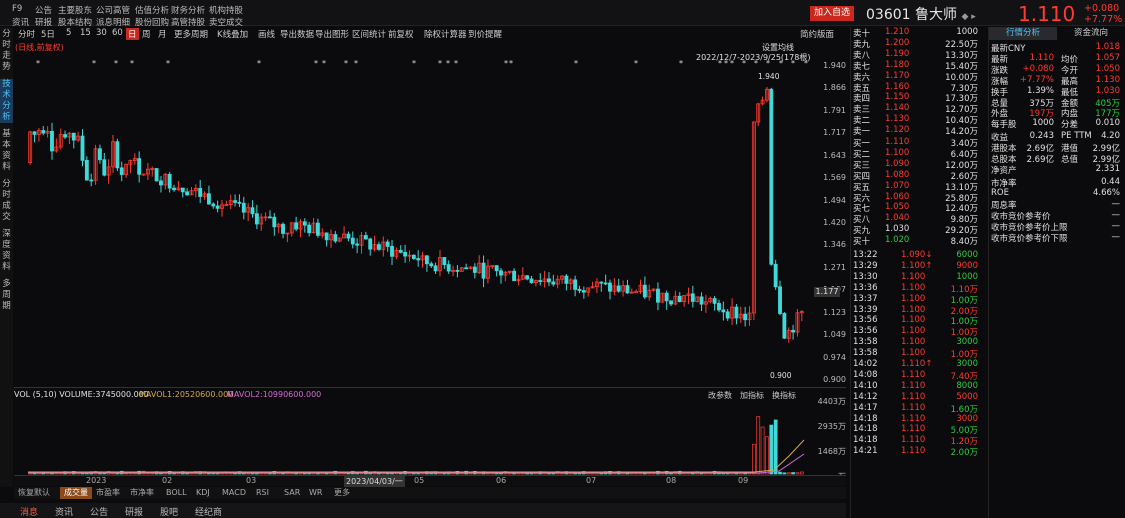 This screenshot has height=518, width=1125. Describe the element at coordinates (43, 10) in the screenshot. I see `nav-item: 公告` at that location.